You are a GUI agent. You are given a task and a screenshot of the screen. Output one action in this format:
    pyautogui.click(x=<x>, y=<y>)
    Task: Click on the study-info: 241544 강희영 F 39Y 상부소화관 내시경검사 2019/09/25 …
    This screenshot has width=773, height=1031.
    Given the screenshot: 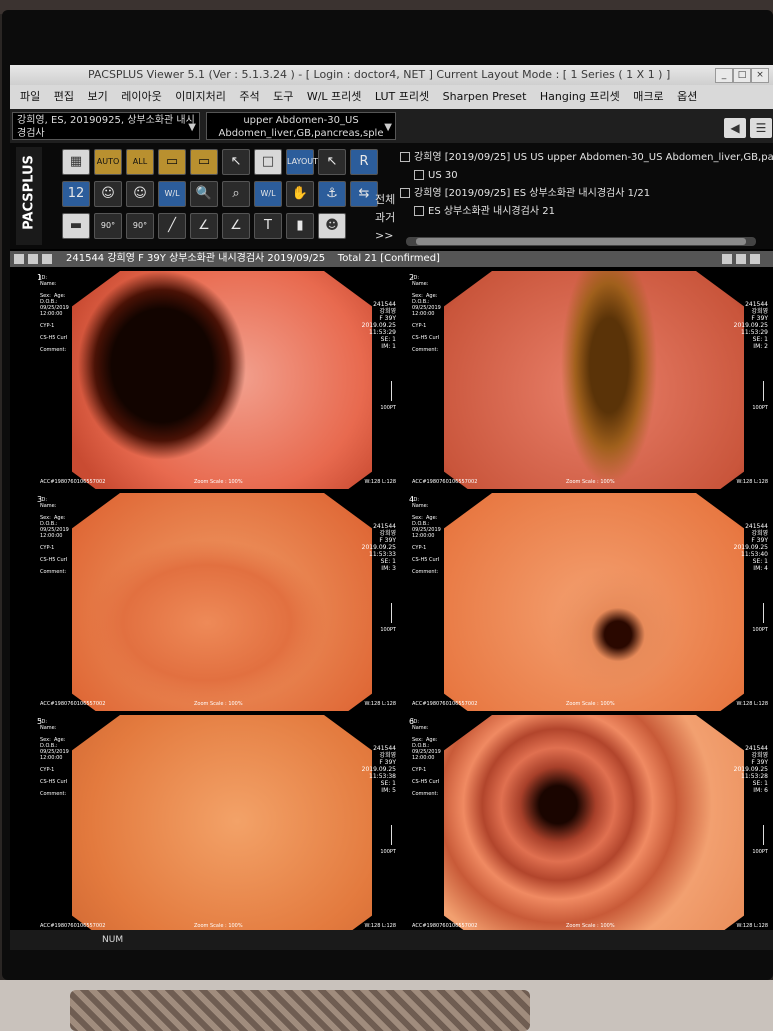 What is the action you would take?
    pyautogui.click(x=253, y=258)
    